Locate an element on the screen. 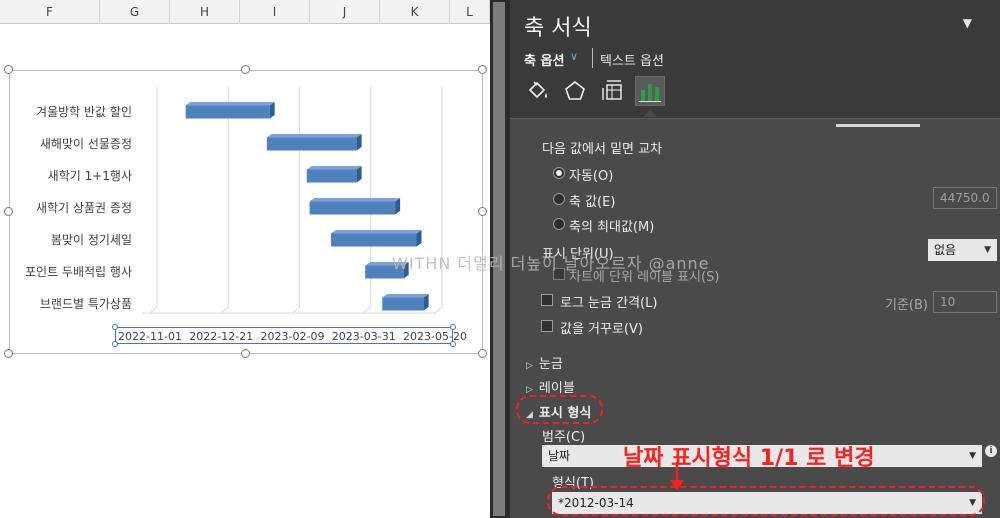 The height and width of the screenshot is (518, 1000). column-header-F: F is located at coordinates (50, 12).